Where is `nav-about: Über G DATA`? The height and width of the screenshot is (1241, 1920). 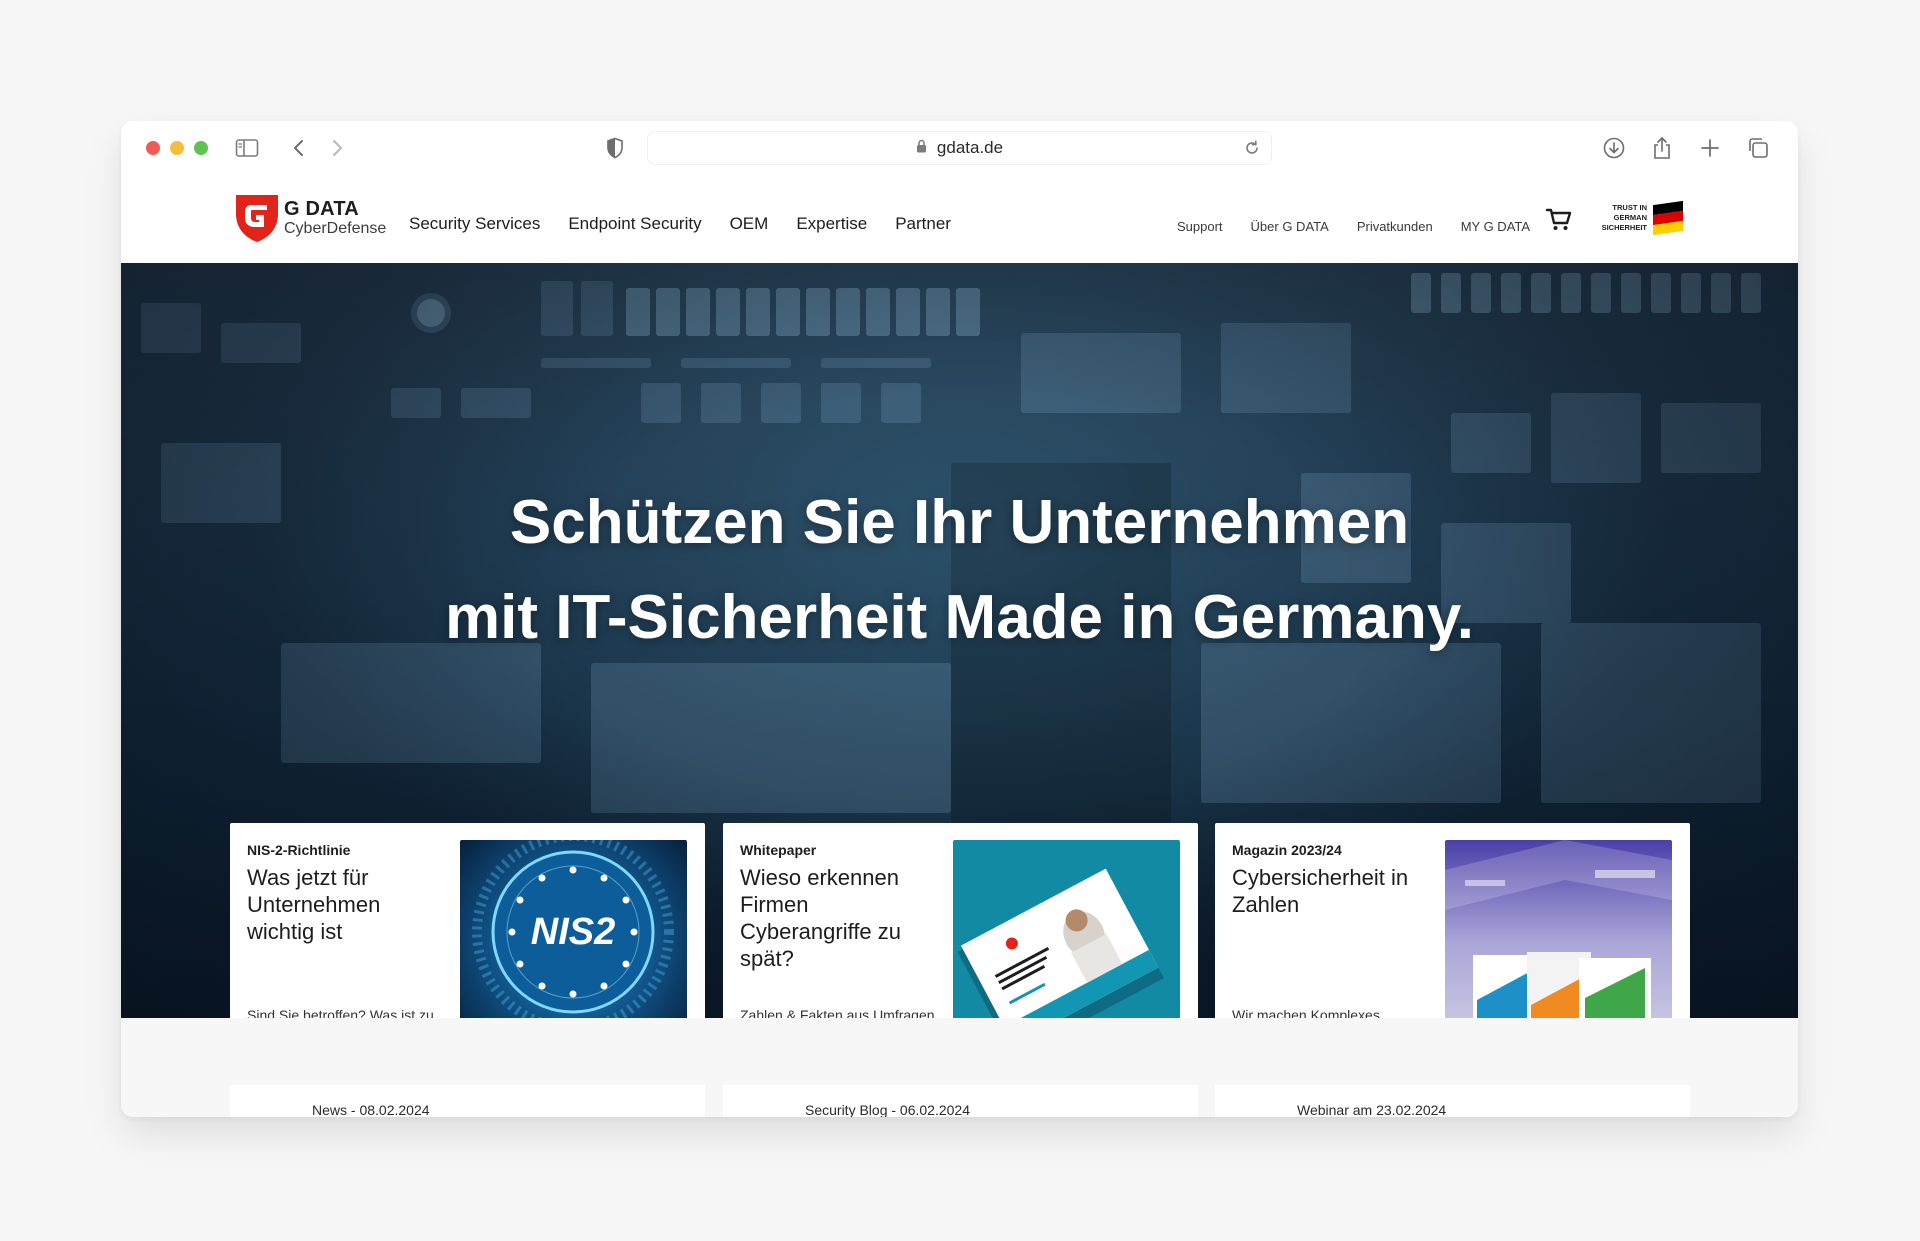 nav-about: Über G DATA is located at coordinates (1290, 226).